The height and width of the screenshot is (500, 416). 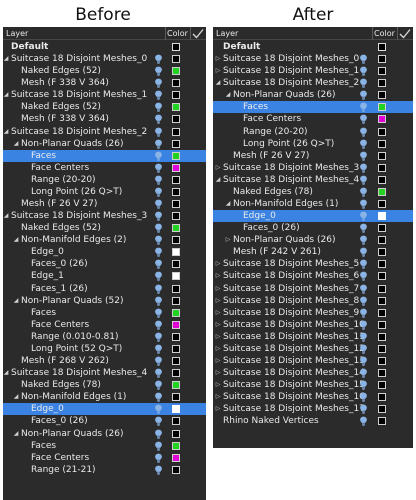 What do you see at coordinates (65, 361) in the screenshot?
I see `layer-name: Mesh (F 268 V 262)` at bounding box center [65, 361].